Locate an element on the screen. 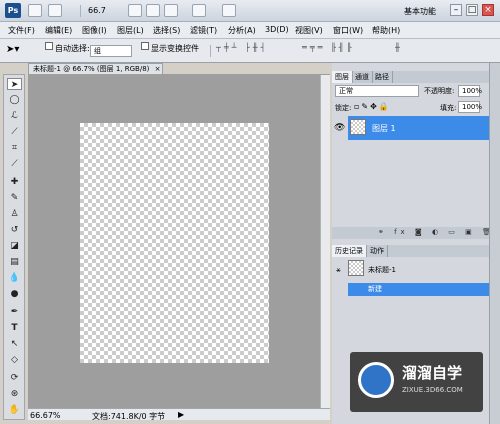 The image size is (500, 424). layer-action-icons: ⚭ fx ◙ ◐ ▭ ▣ 🗑 is located at coordinates (436, 232).